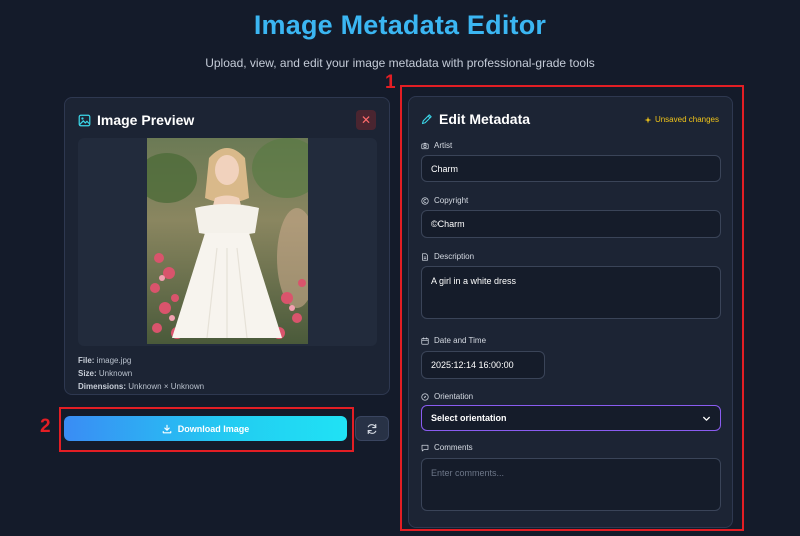 This screenshot has height=536, width=800. I want to click on image-preview-area, so click(227, 242).